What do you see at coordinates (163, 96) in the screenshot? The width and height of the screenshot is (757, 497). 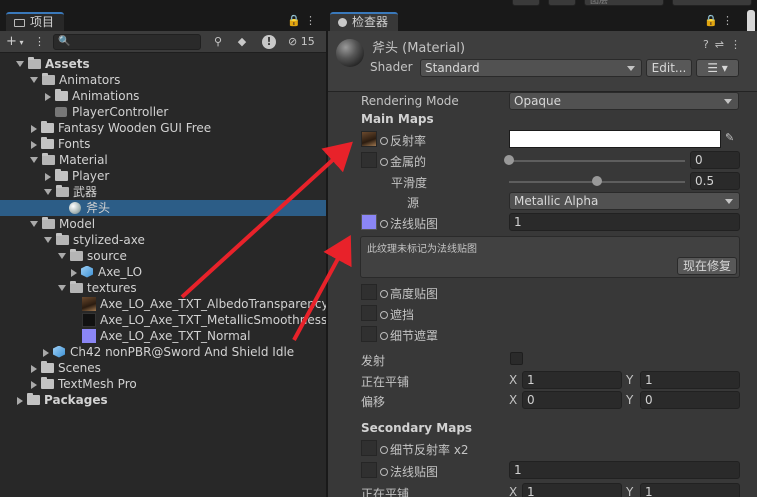 I see `tree-item-animations: Animations` at bounding box center [163, 96].